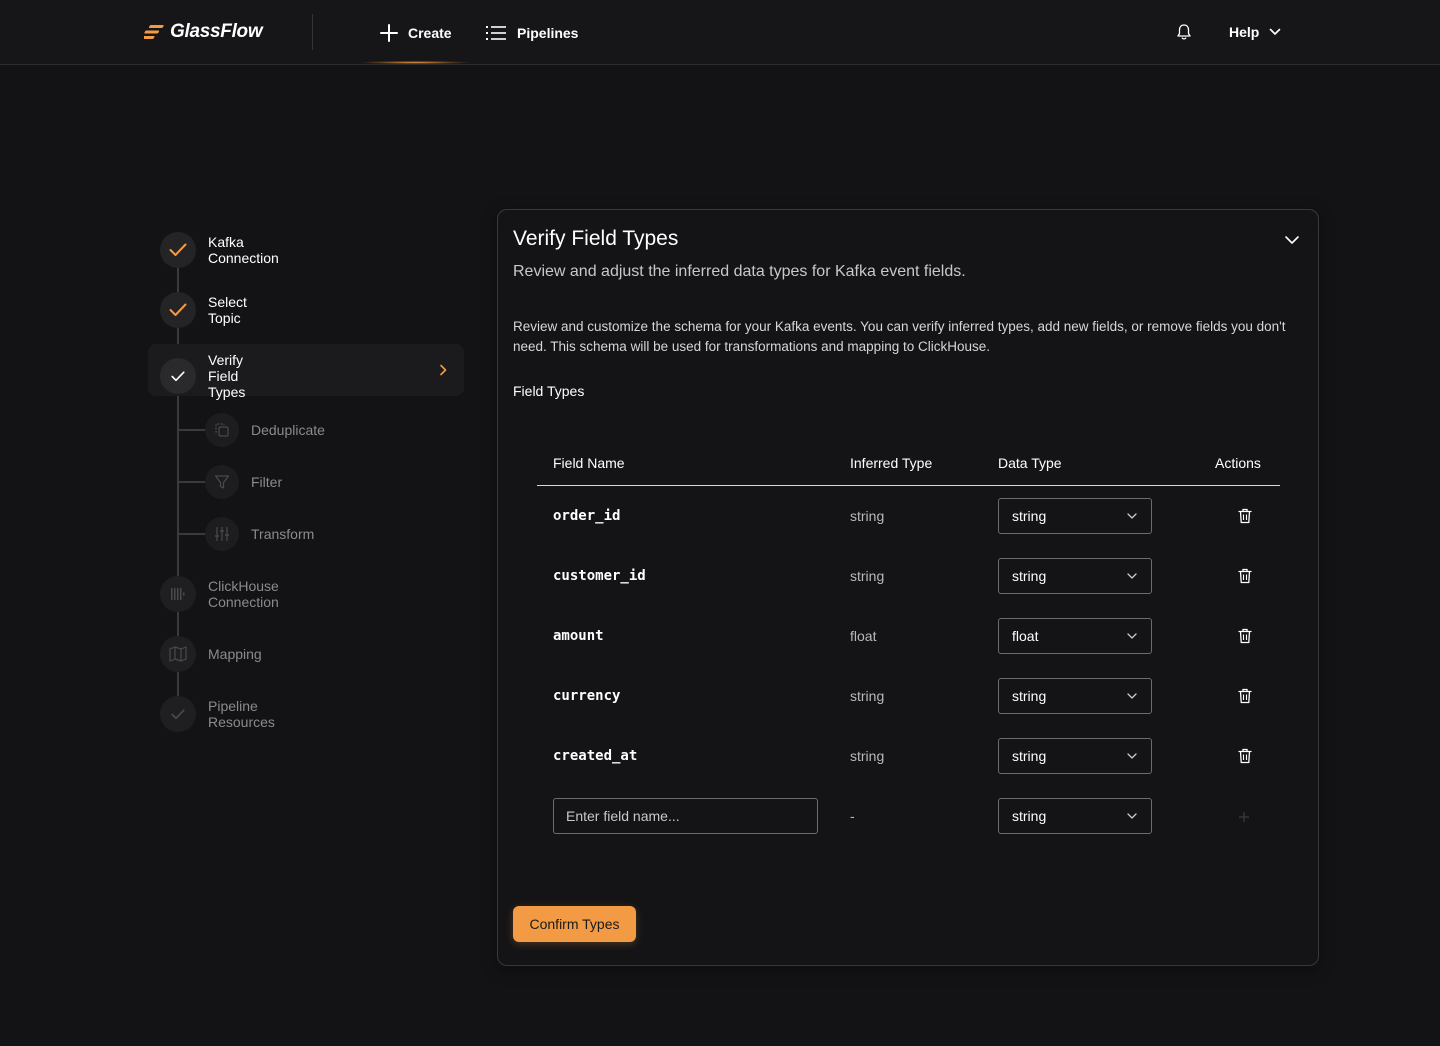  What do you see at coordinates (596, 238) in the screenshot?
I see `card-title: Verify Field Types` at bounding box center [596, 238].